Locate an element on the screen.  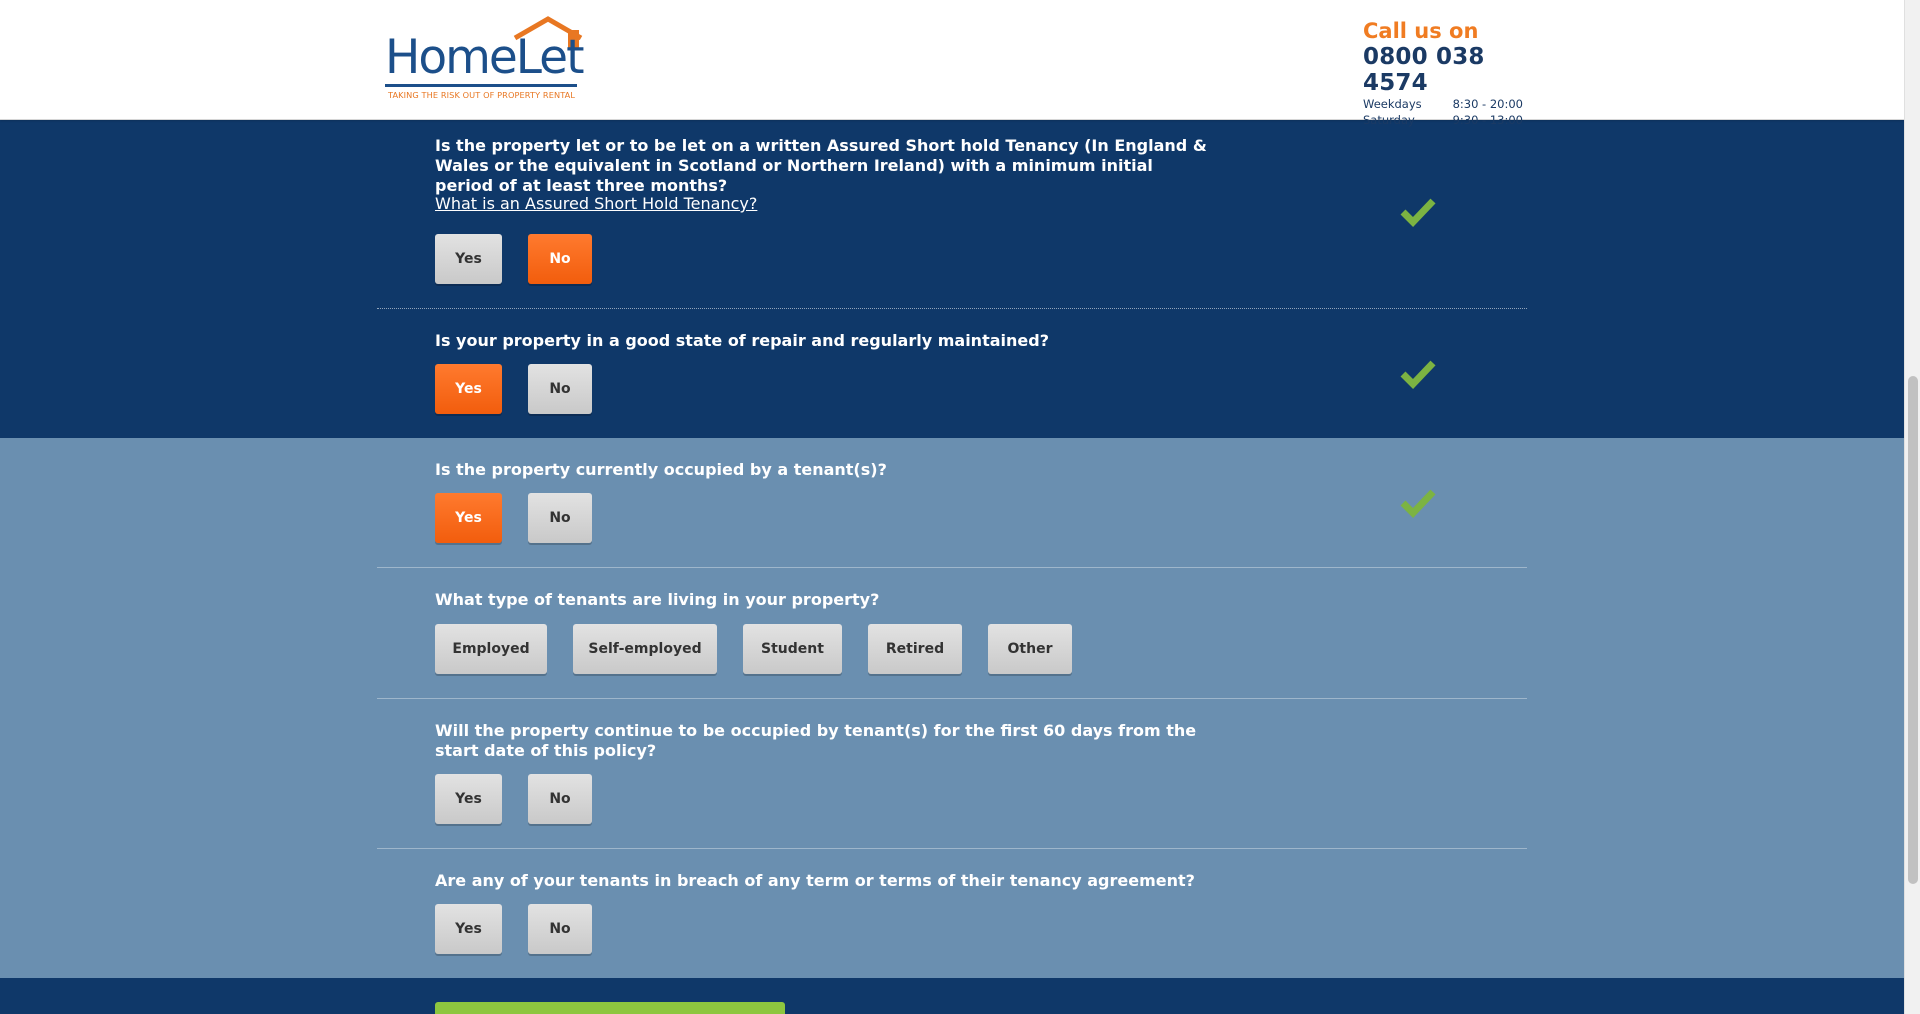
hours-day: Weekdays is located at coordinates (1392, 104).